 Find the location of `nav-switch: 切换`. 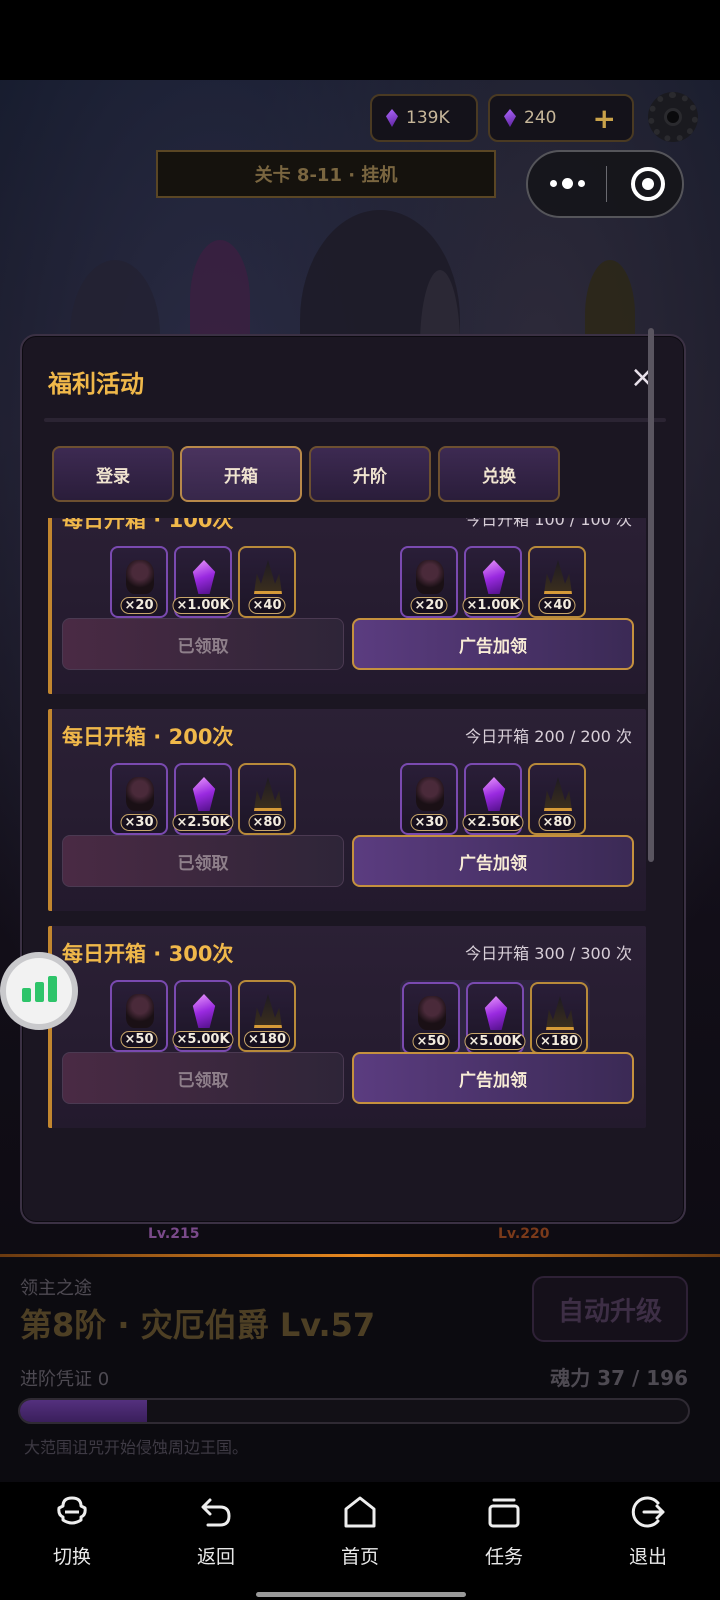

nav-switch: 切换 is located at coordinates (72, 1541).